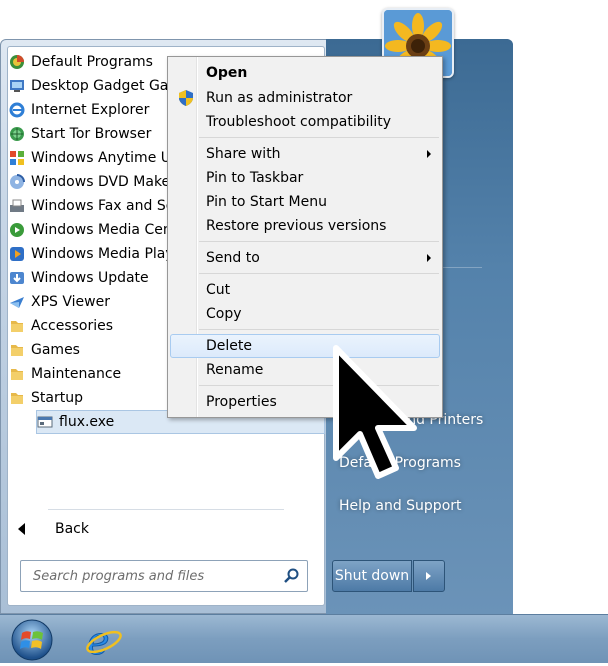  I want to click on menu-item-label: Pin to Taskbar, so click(255, 178).